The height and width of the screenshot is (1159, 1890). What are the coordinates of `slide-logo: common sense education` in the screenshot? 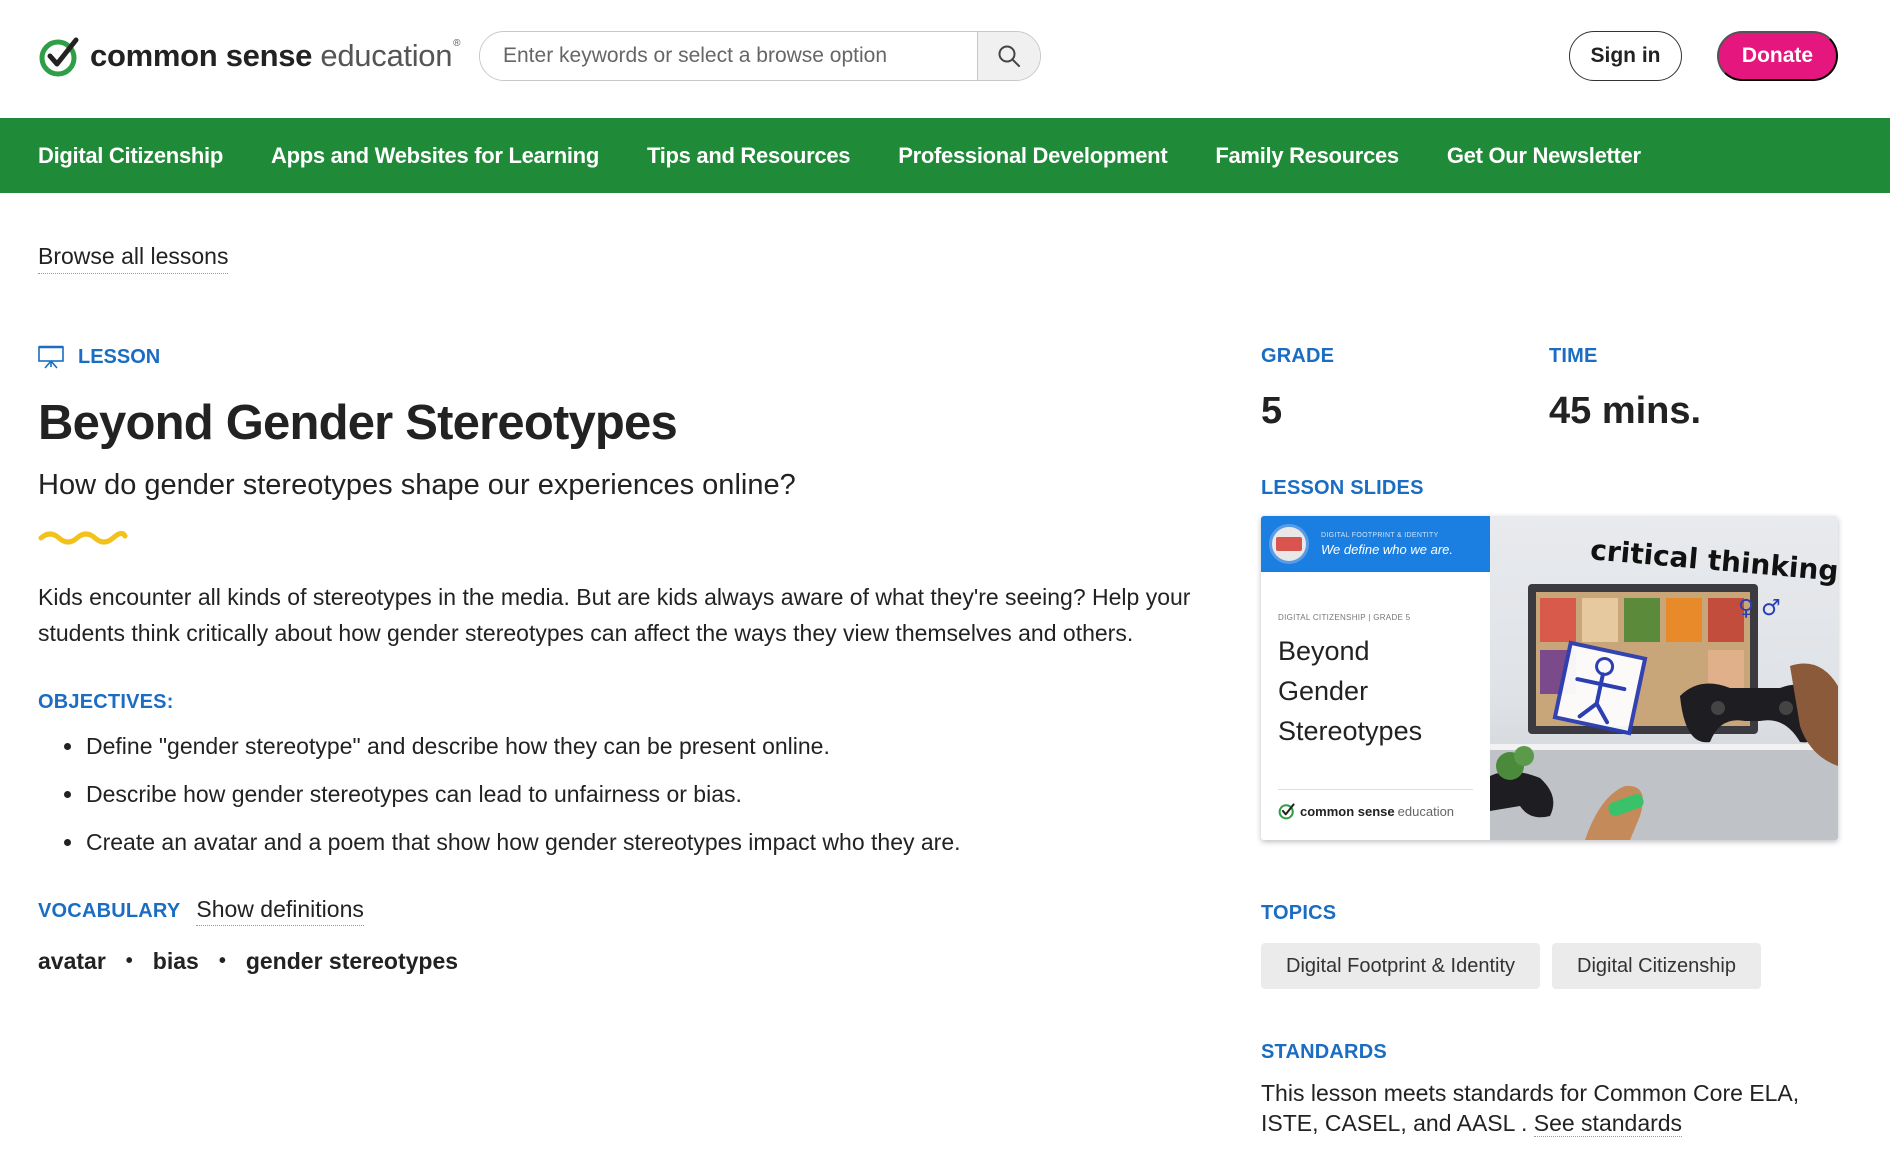 It's located at (1366, 811).